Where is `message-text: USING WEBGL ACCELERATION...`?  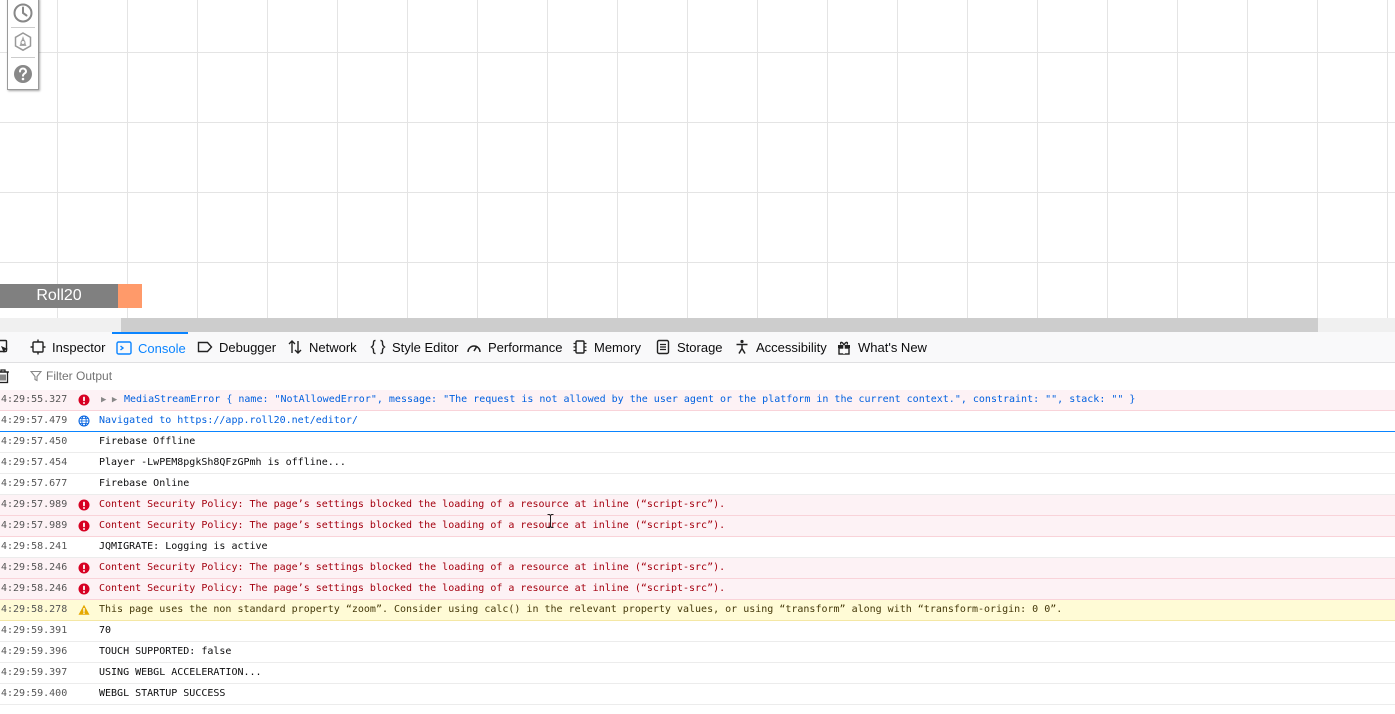 message-text: USING WEBGL ACCELERATION... is located at coordinates (180, 672).